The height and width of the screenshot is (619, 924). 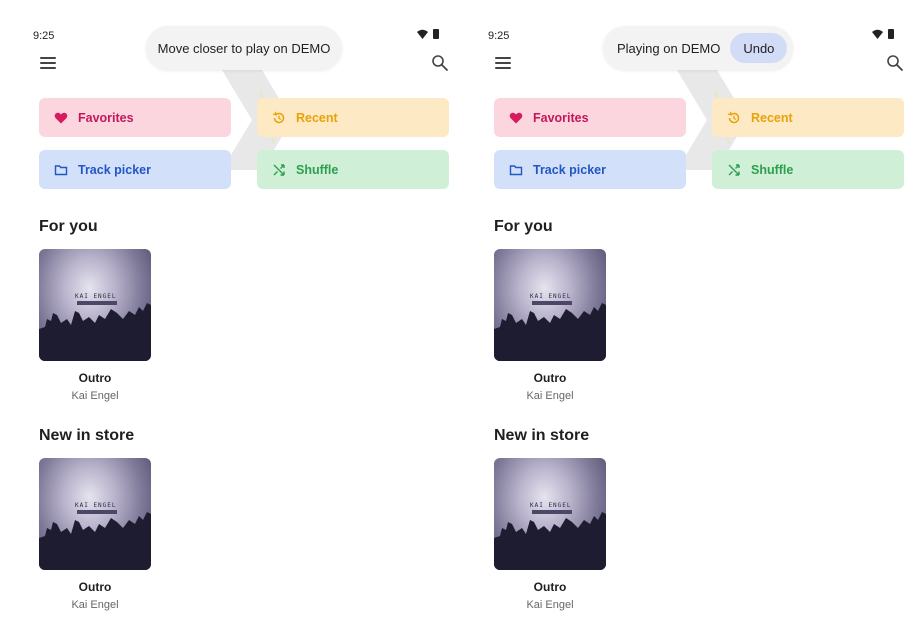 I want to click on toast-message: Playing on DEMO Undo, so click(x=698, y=48).